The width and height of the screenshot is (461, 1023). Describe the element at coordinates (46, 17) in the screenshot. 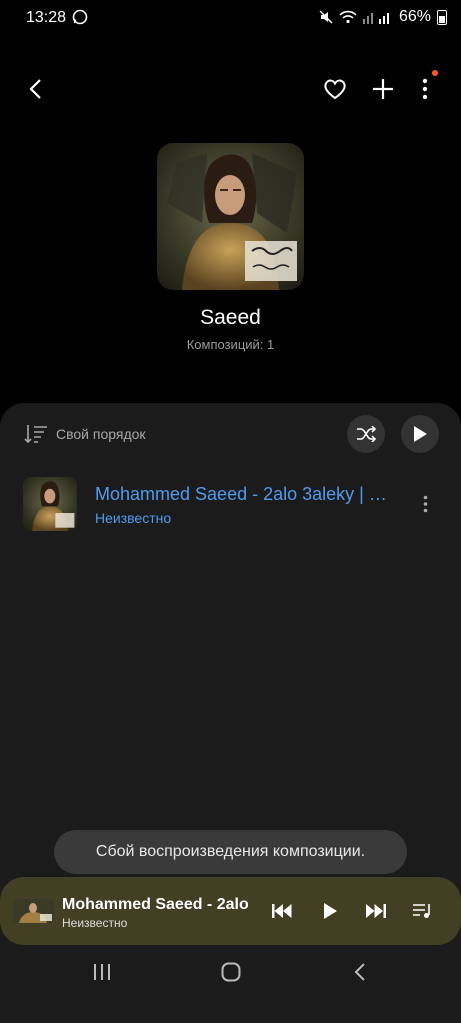

I see `status-time: 13:28` at that location.